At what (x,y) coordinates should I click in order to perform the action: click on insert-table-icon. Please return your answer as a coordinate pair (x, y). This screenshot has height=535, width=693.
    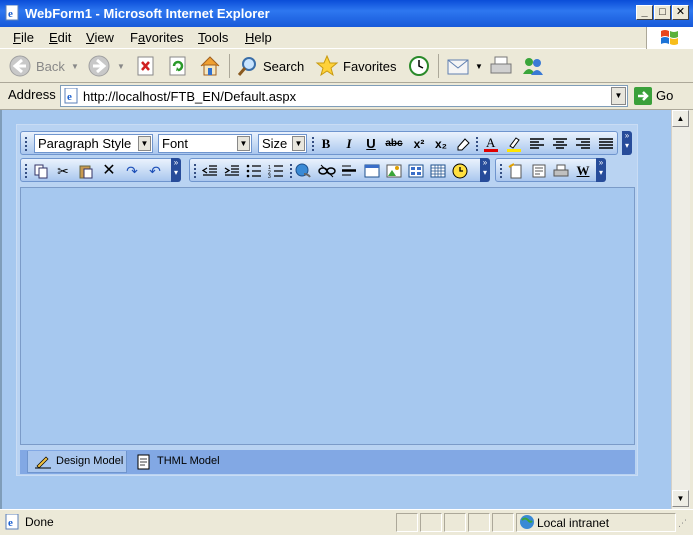
    Looking at the image, I should click on (372, 171).